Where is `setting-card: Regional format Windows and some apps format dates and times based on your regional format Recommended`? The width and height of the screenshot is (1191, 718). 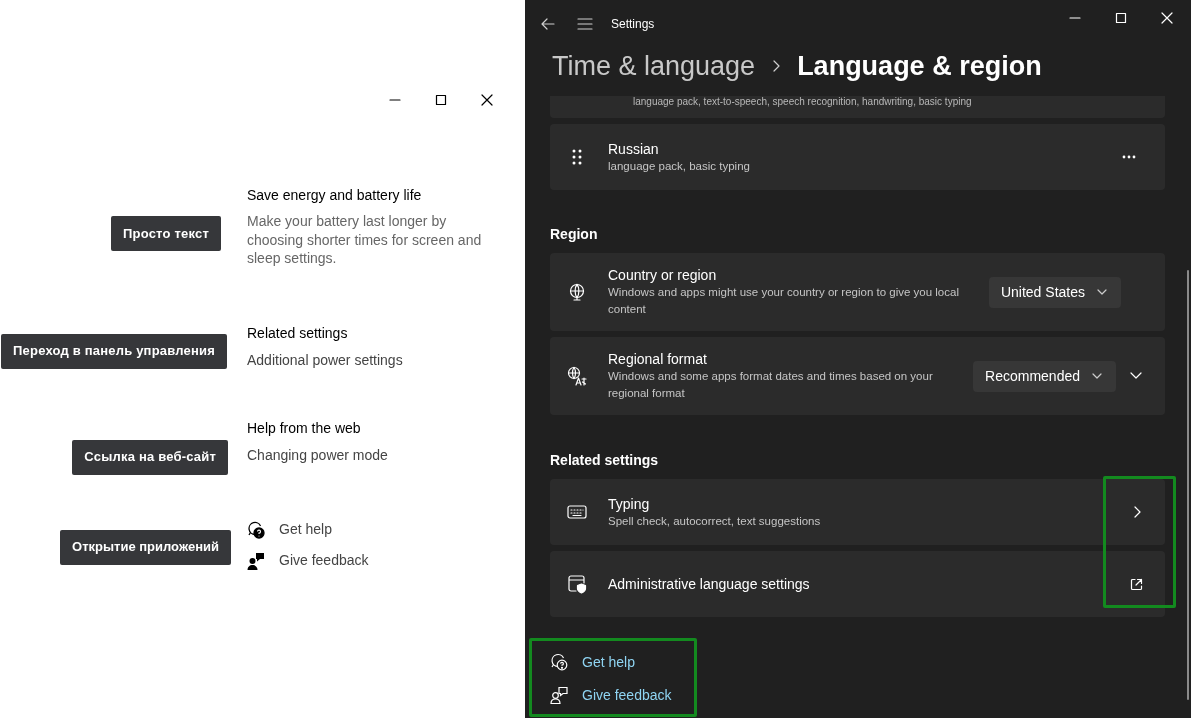
setting-card: Regional format Windows and some apps format dates and times based on your regional format Recommended is located at coordinates (857, 376).